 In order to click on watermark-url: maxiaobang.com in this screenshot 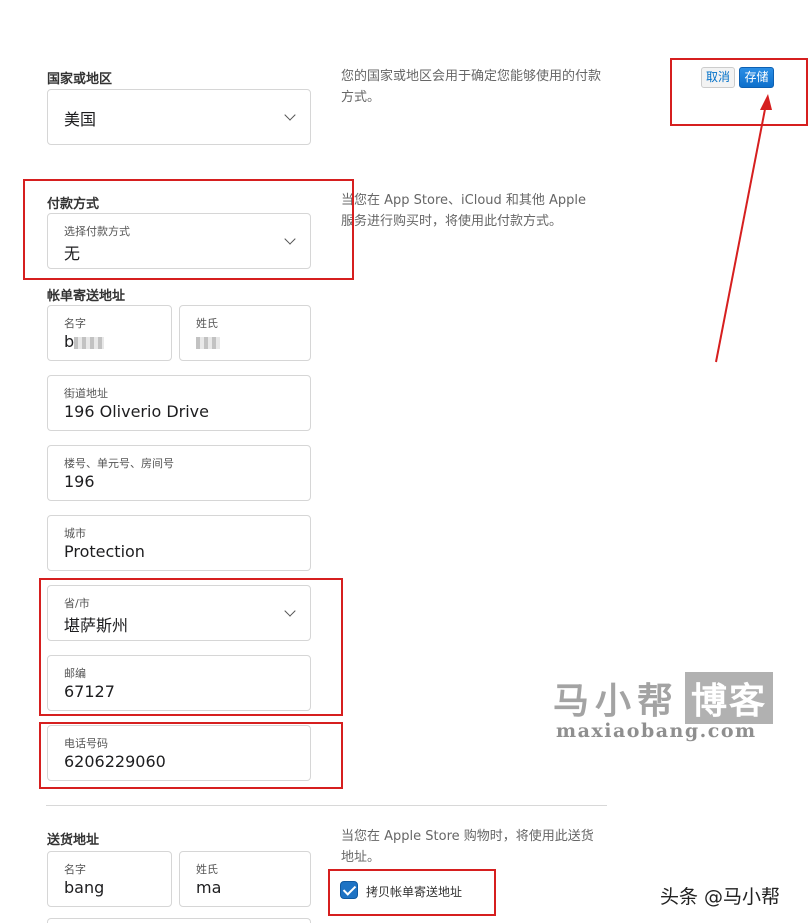, I will do `click(656, 731)`.